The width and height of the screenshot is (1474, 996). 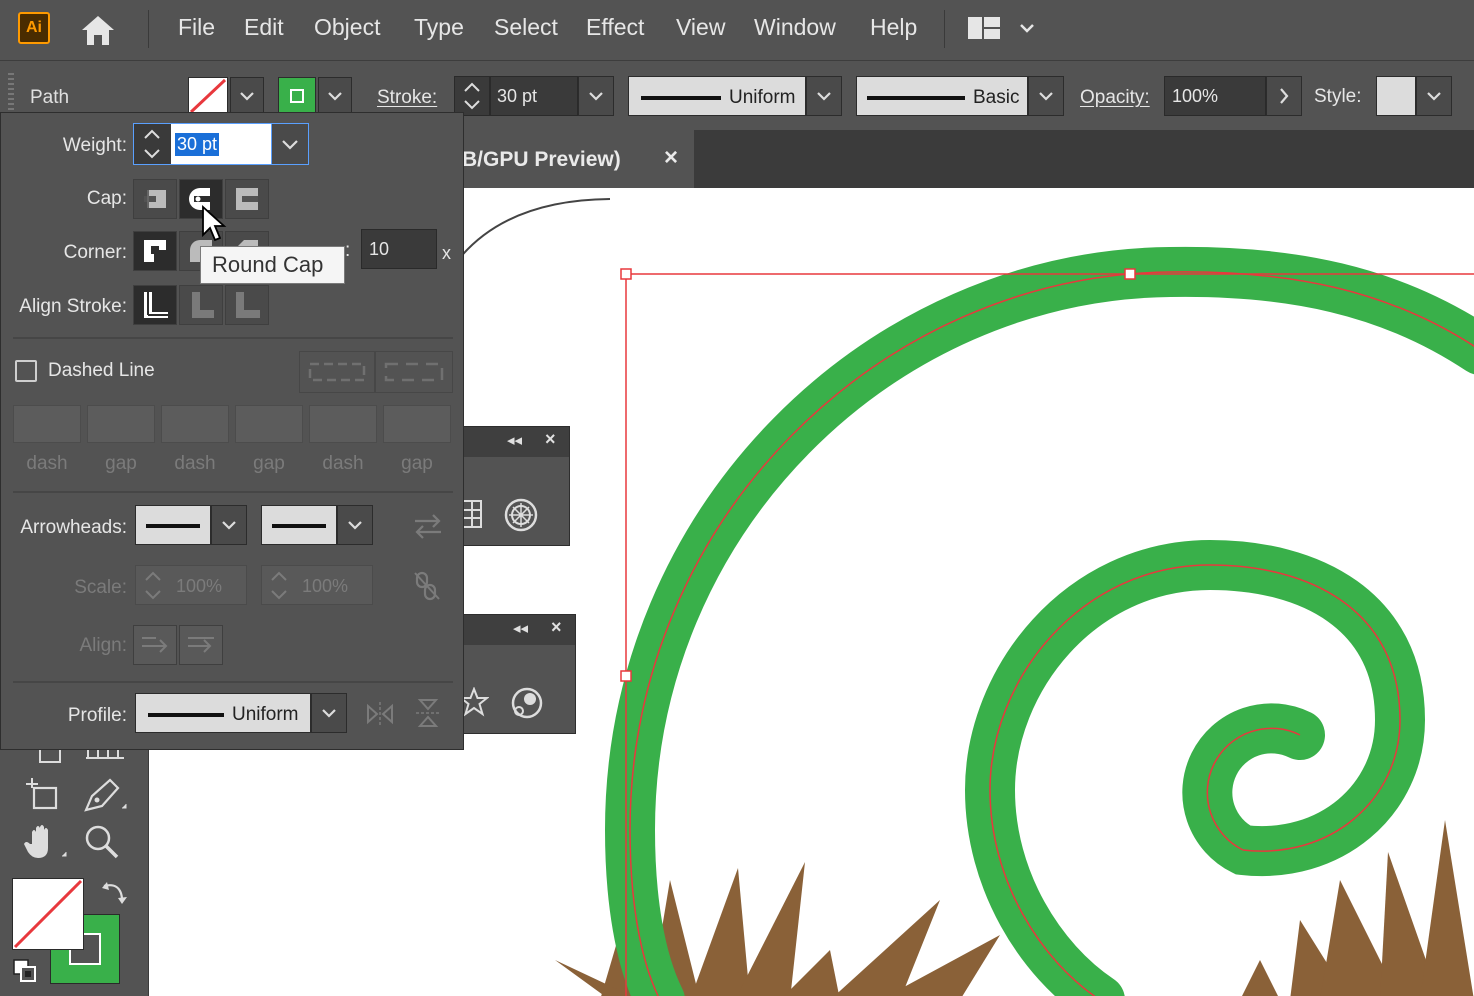 What do you see at coordinates (25, 971) in the screenshot?
I see `default-fill-stroke-icon` at bounding box center [25, 971].